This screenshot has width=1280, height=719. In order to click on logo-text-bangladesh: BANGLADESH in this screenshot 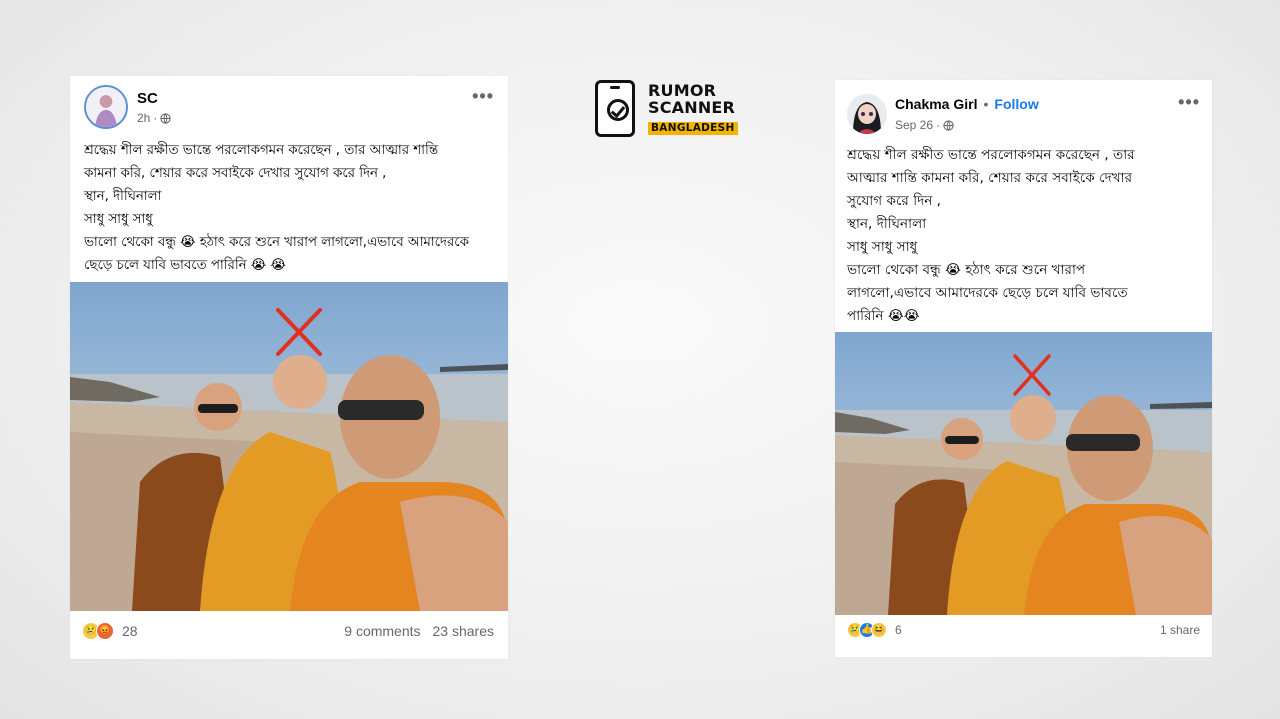, I will do `click(693, 128)`.